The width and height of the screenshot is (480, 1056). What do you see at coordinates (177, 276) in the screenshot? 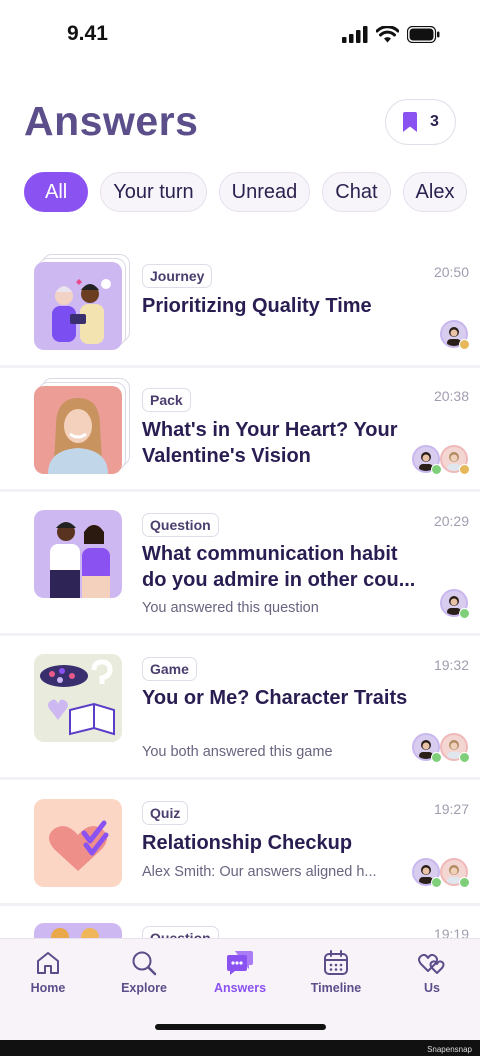
I see `item-tag: Journey` at bounding box center [177, 276].